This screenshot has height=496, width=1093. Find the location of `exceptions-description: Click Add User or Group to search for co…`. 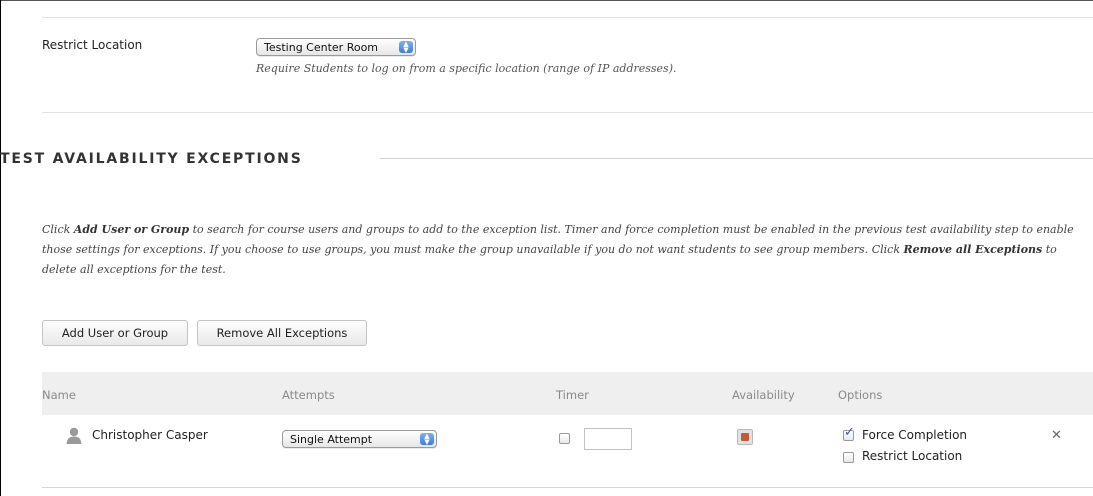

exceptions-description: Click Add User or Group to search for co… is located at coordinates (558, 249).